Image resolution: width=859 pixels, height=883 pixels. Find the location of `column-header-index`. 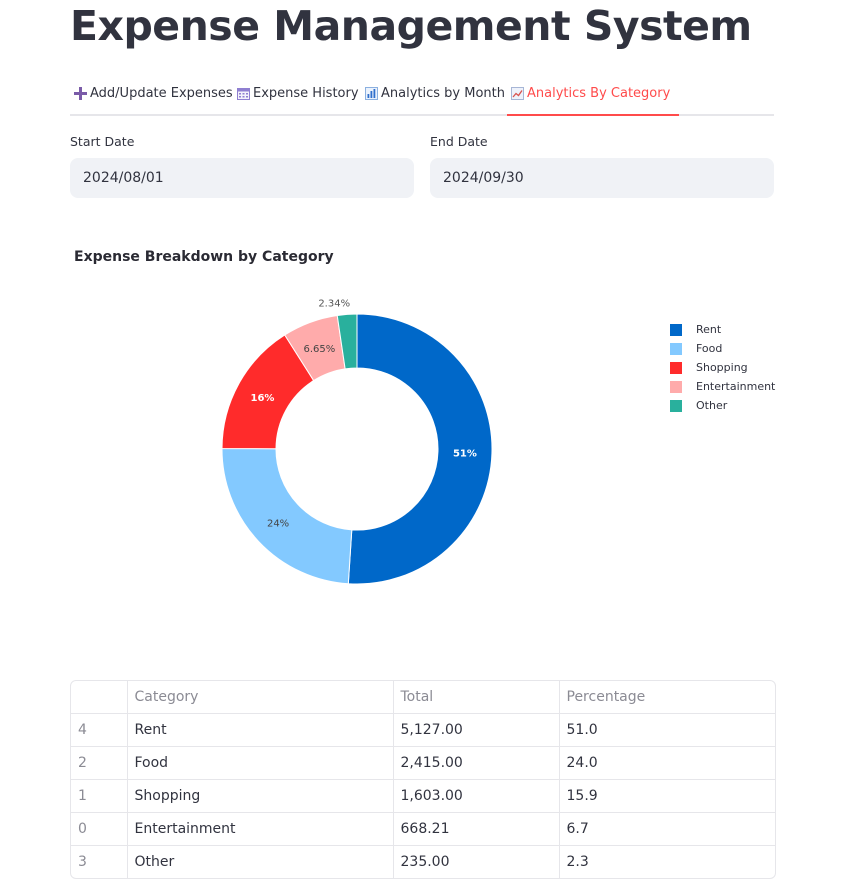

column-header-index is located at coordinates (99, 697).